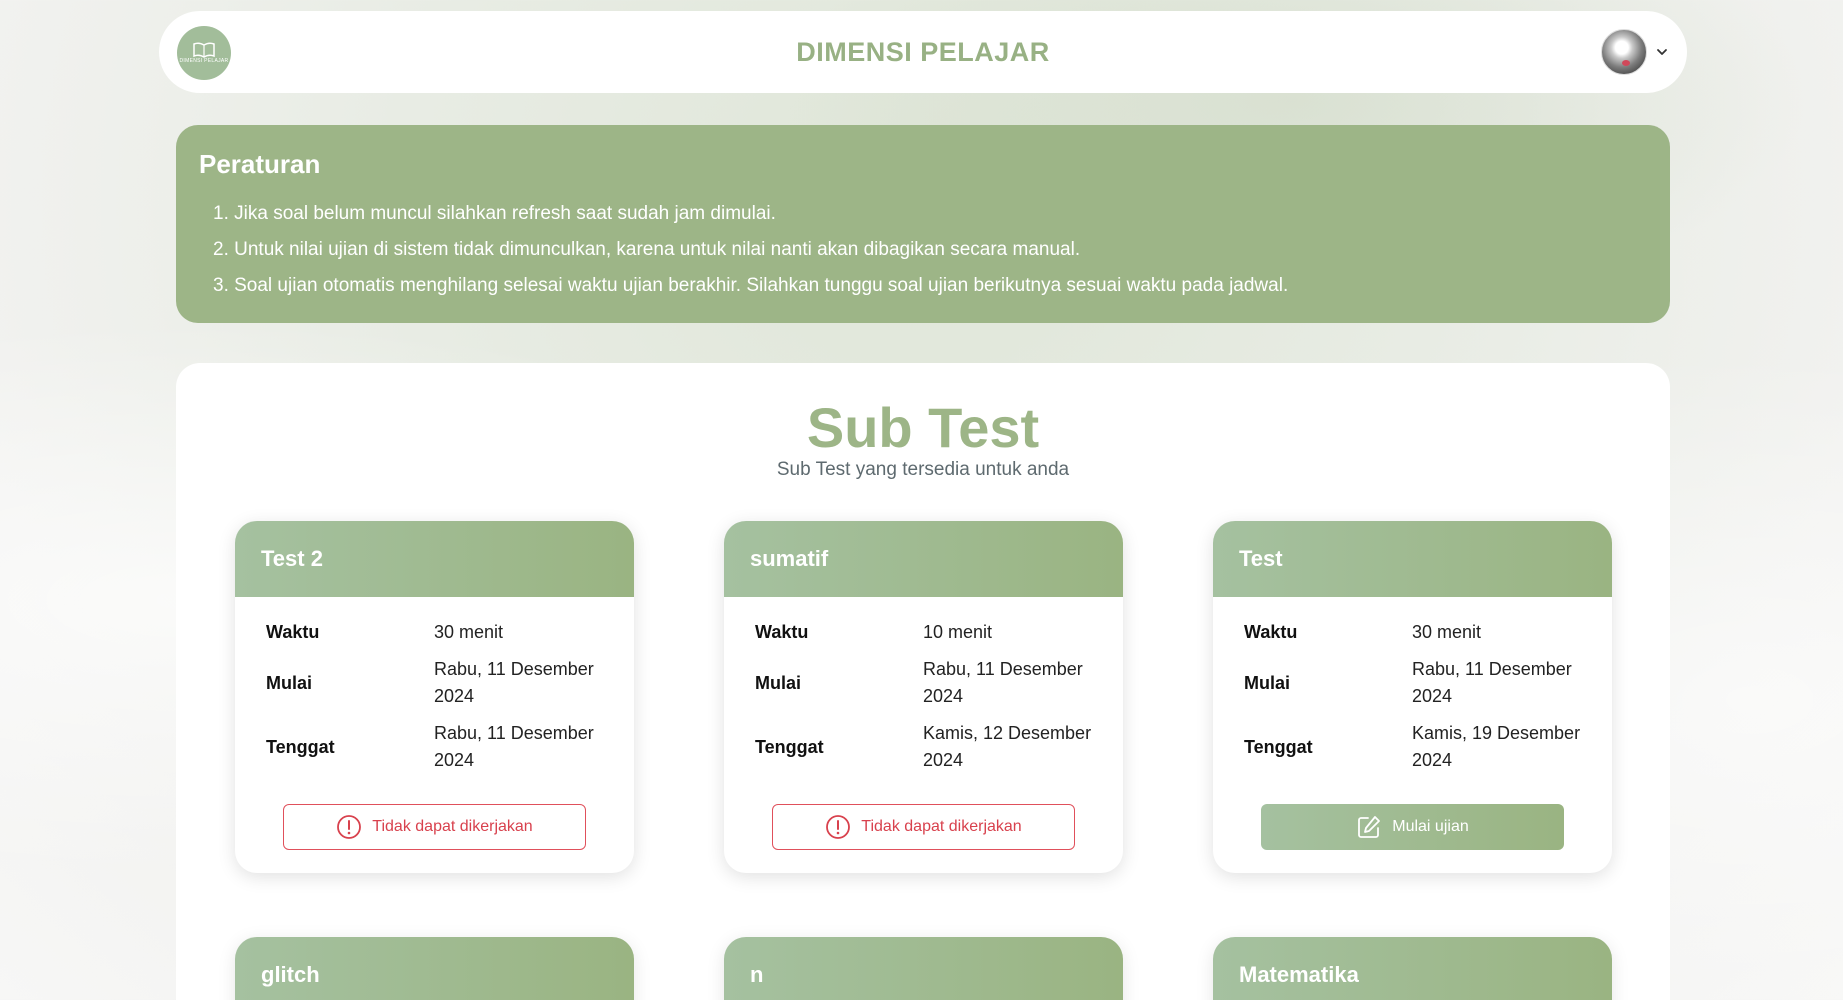 This screenshot has height=1000, width=1843. I want to click on user-menu, so click(1635, 52).